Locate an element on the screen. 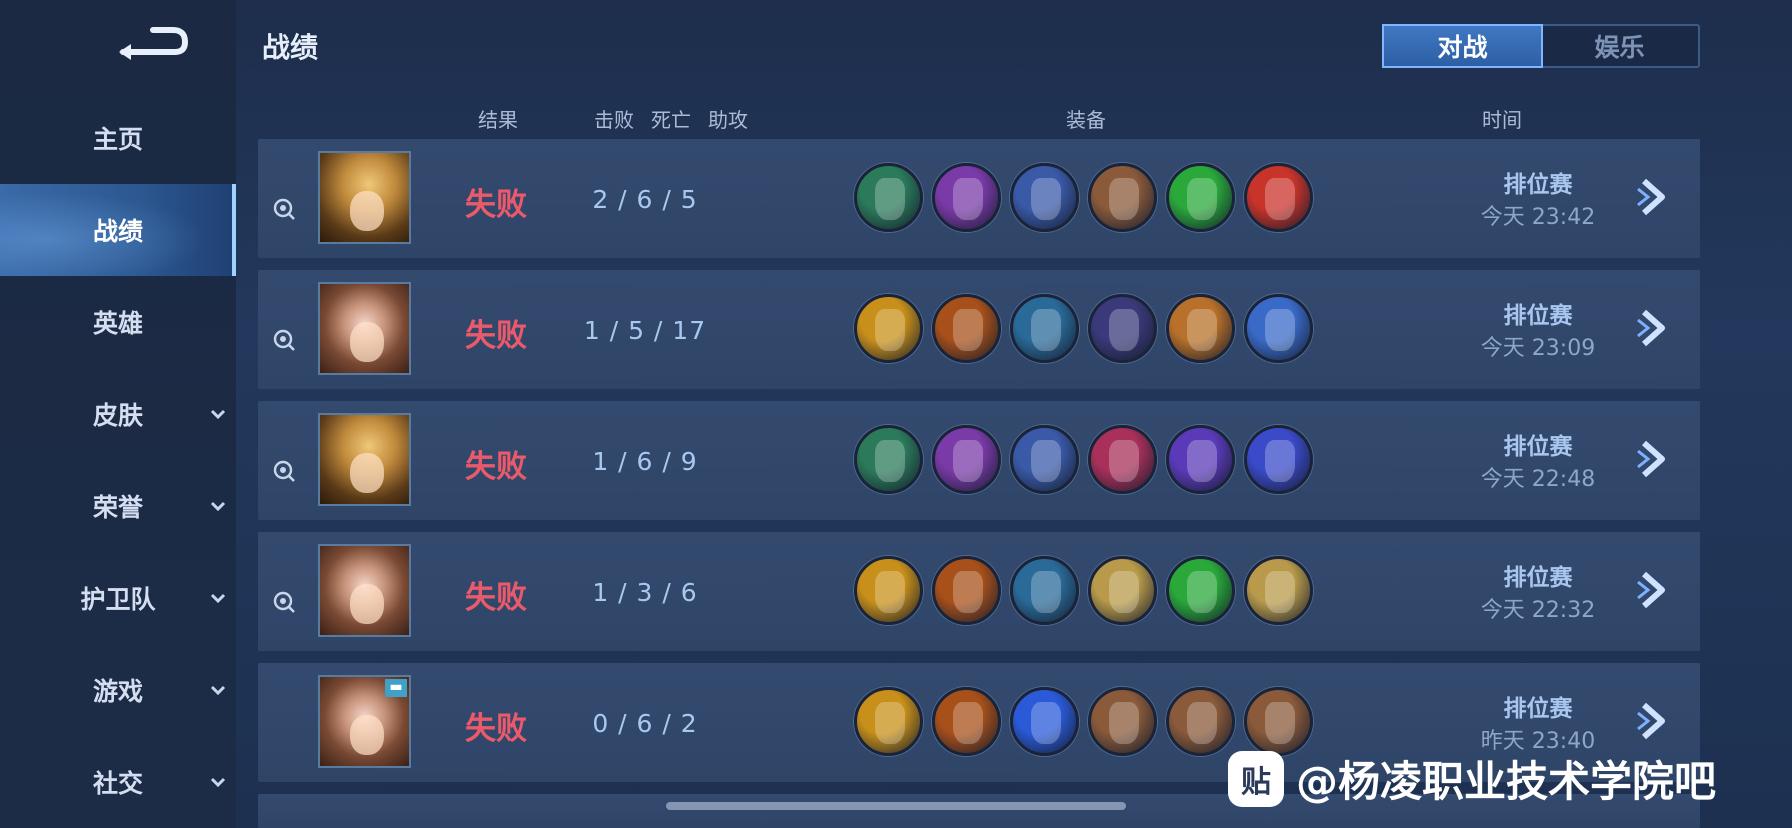  sidebar-item-label: 护卫队 is located at coordinates (118, 599).